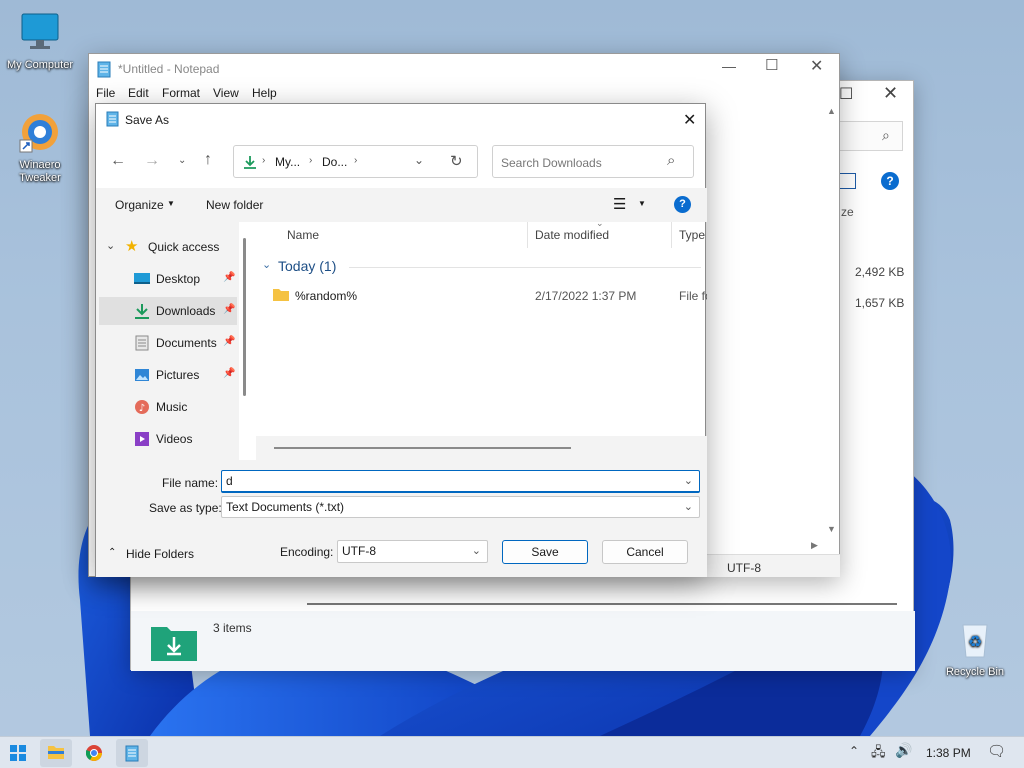  I want to click on menu-edit: Edit, so click(138, 93).